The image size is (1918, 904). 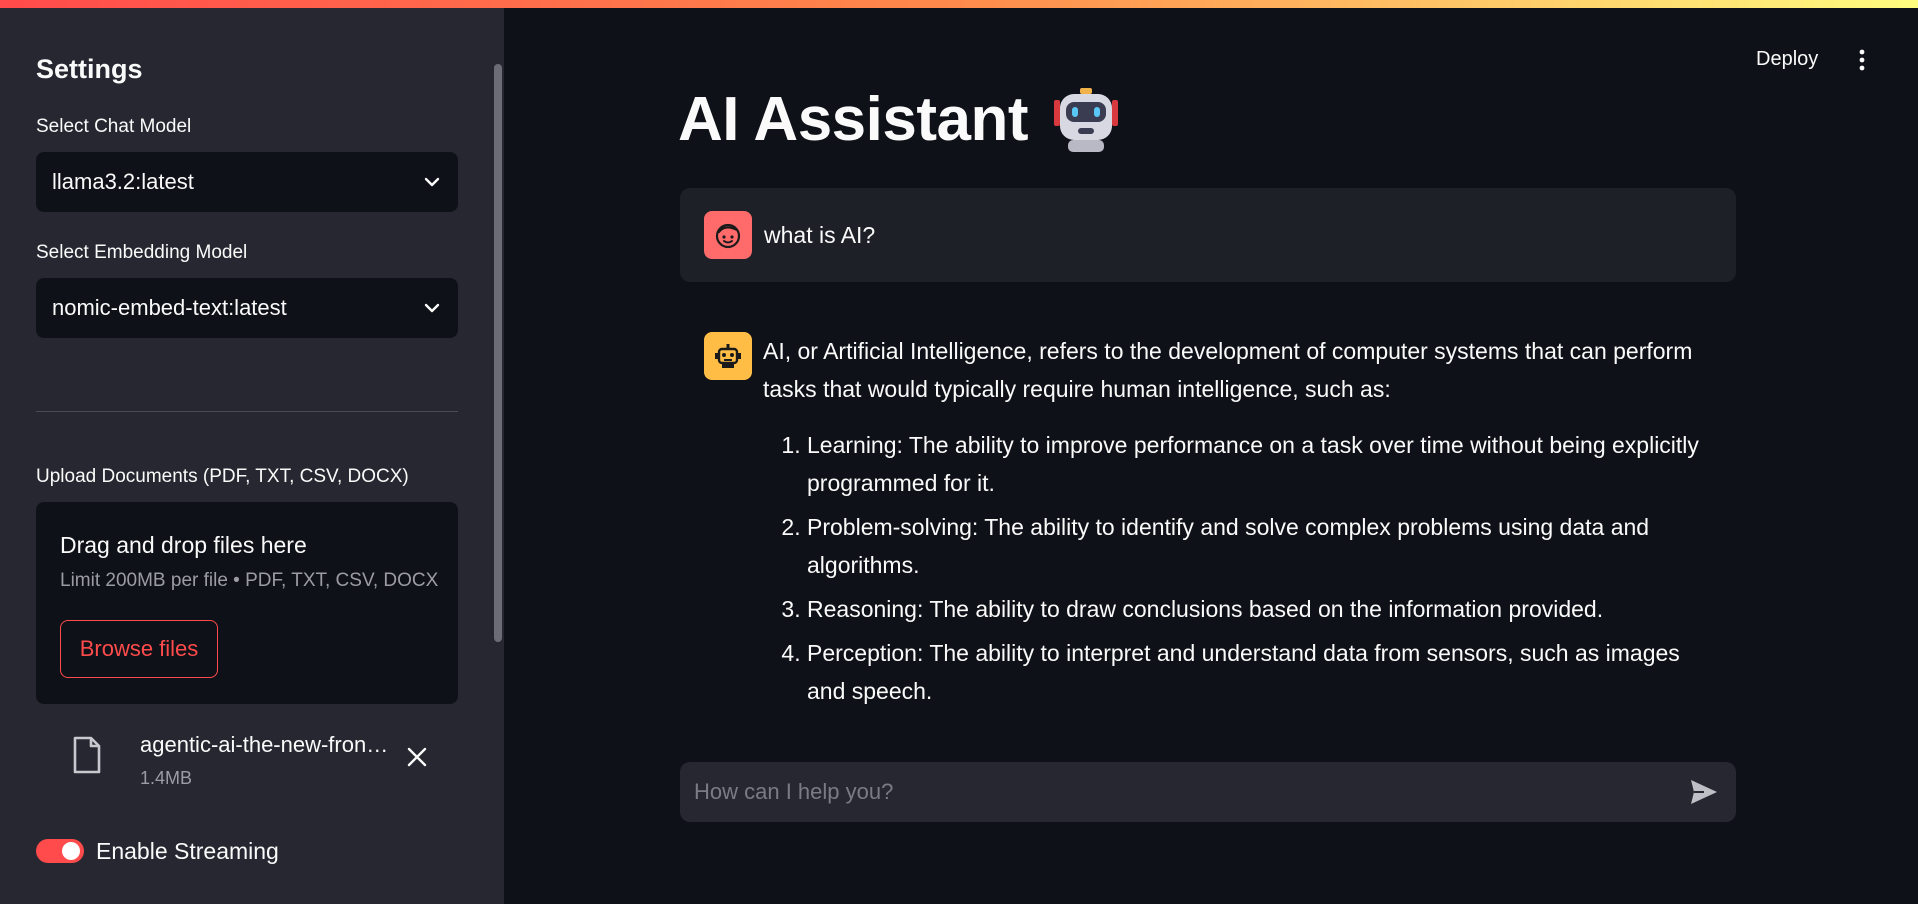 What do you see at coordinates (1208, 235) in the screenshot?
I see `user-message: what is AI?` at bounding box center [1208, 235].